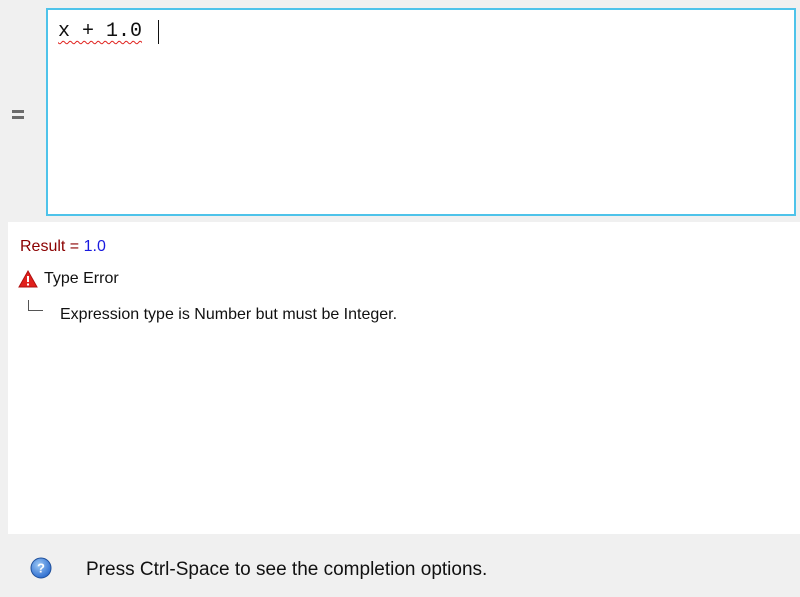  I want to click on warning-icon, so click(28, 279).